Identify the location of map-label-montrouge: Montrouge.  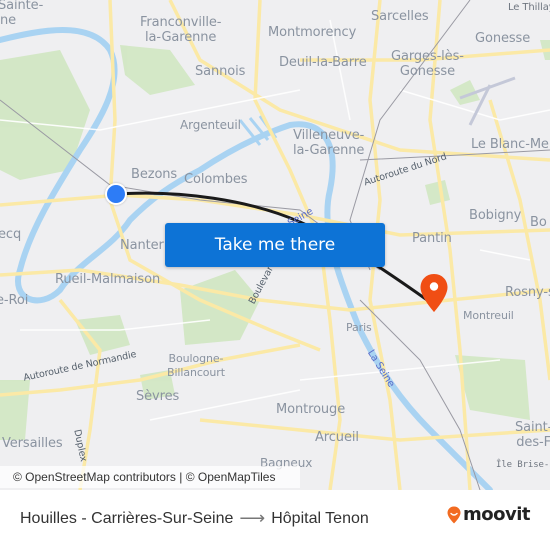
(311, 409).